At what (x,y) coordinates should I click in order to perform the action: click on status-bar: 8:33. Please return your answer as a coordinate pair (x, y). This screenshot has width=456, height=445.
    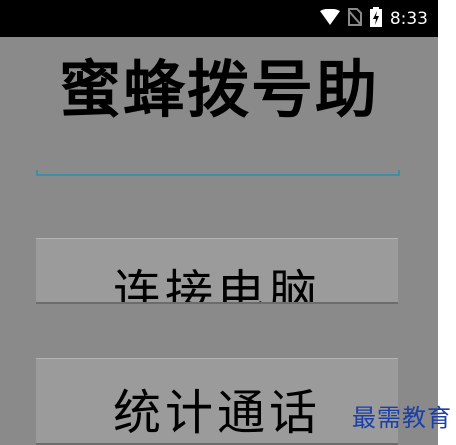
    Looking at the image, I should click on (219, 18).